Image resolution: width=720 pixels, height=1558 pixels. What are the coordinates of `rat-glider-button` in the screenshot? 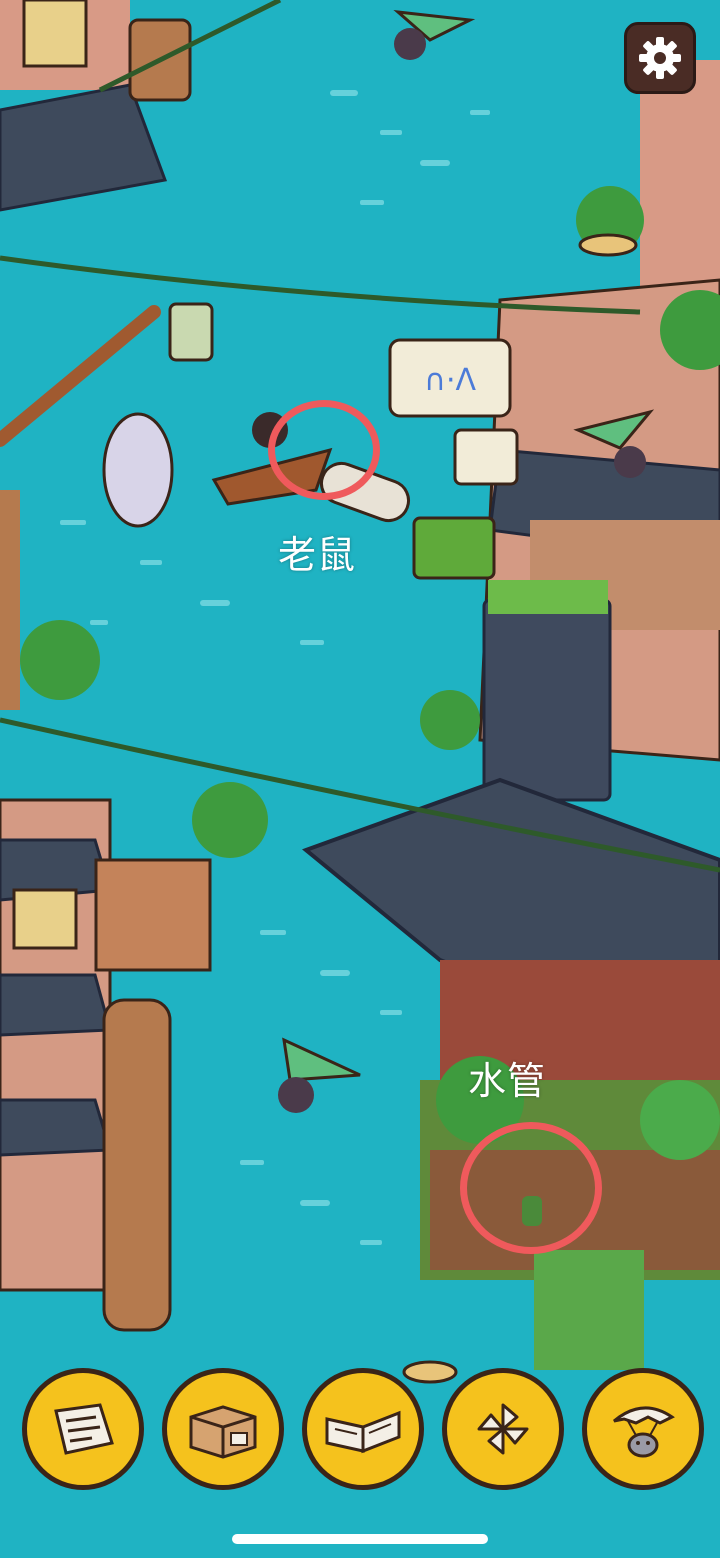 It's located at (643, 1429).